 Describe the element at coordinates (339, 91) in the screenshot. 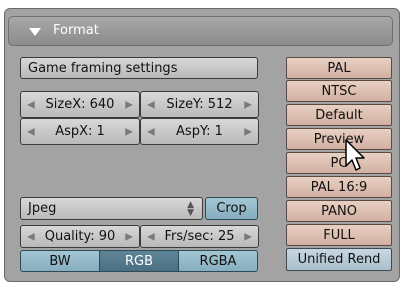

I see `preset-ntsc-button: NTSC` at that location.